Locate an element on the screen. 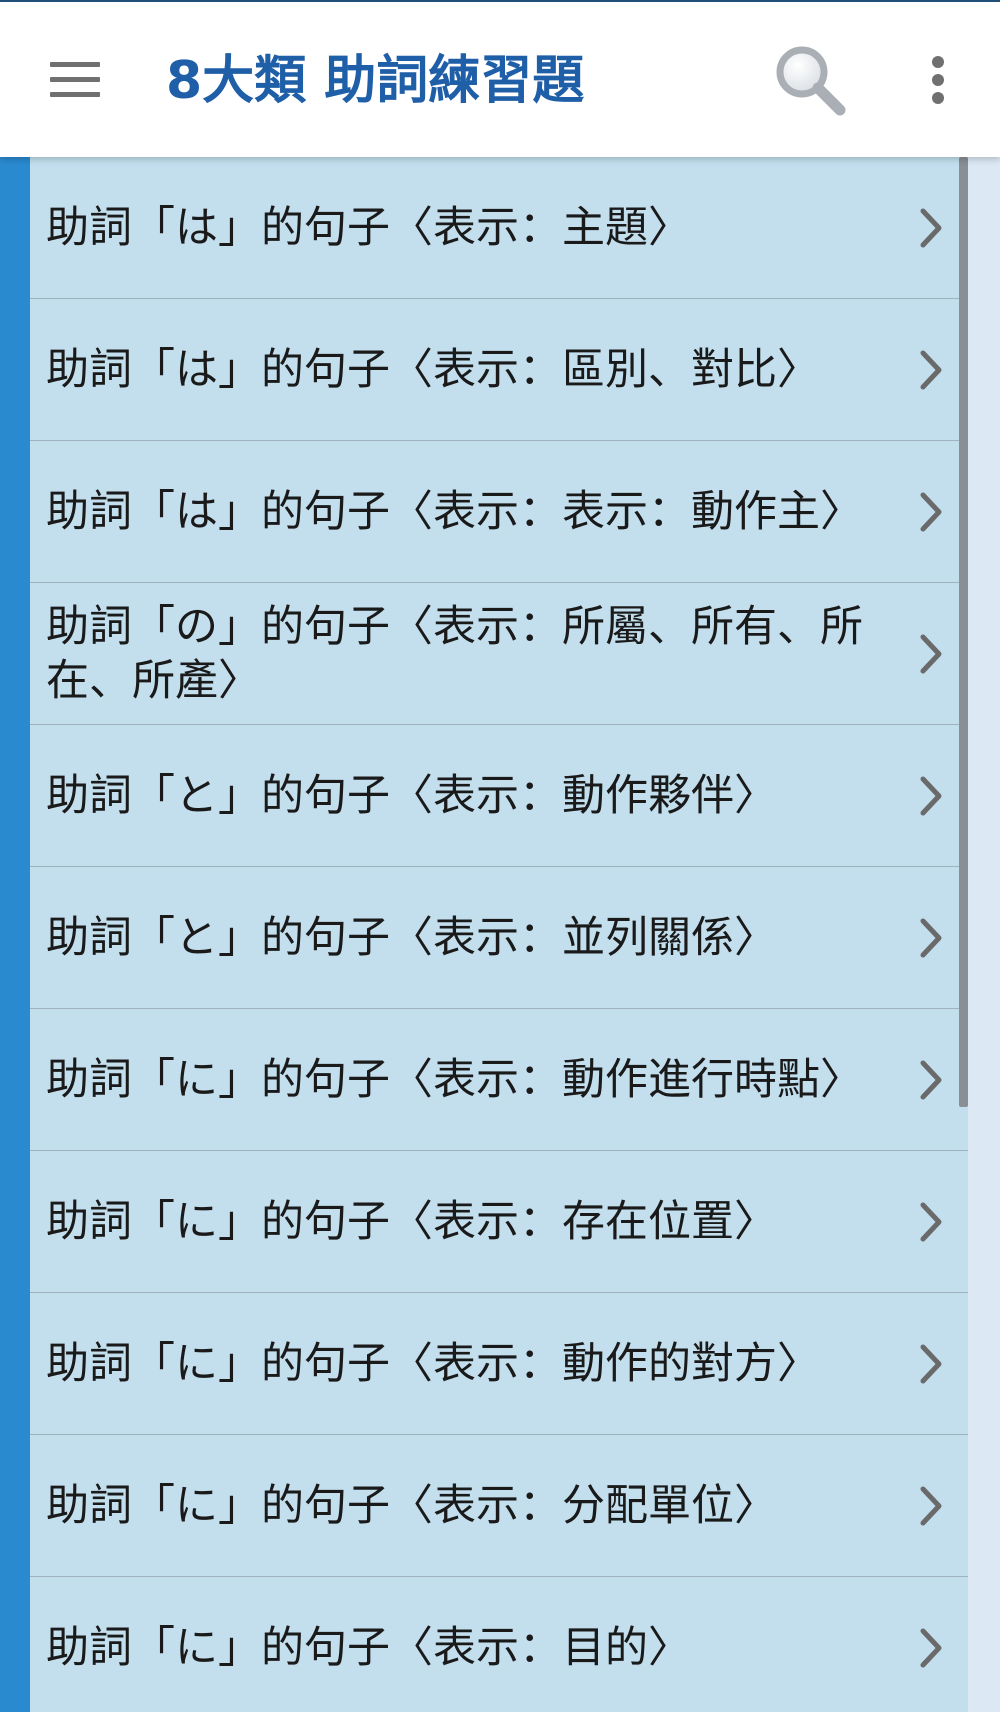  list-item-label: 助詞「と」的句子〈表示：動作夥伴〉 is located at coordinates (411, 795).